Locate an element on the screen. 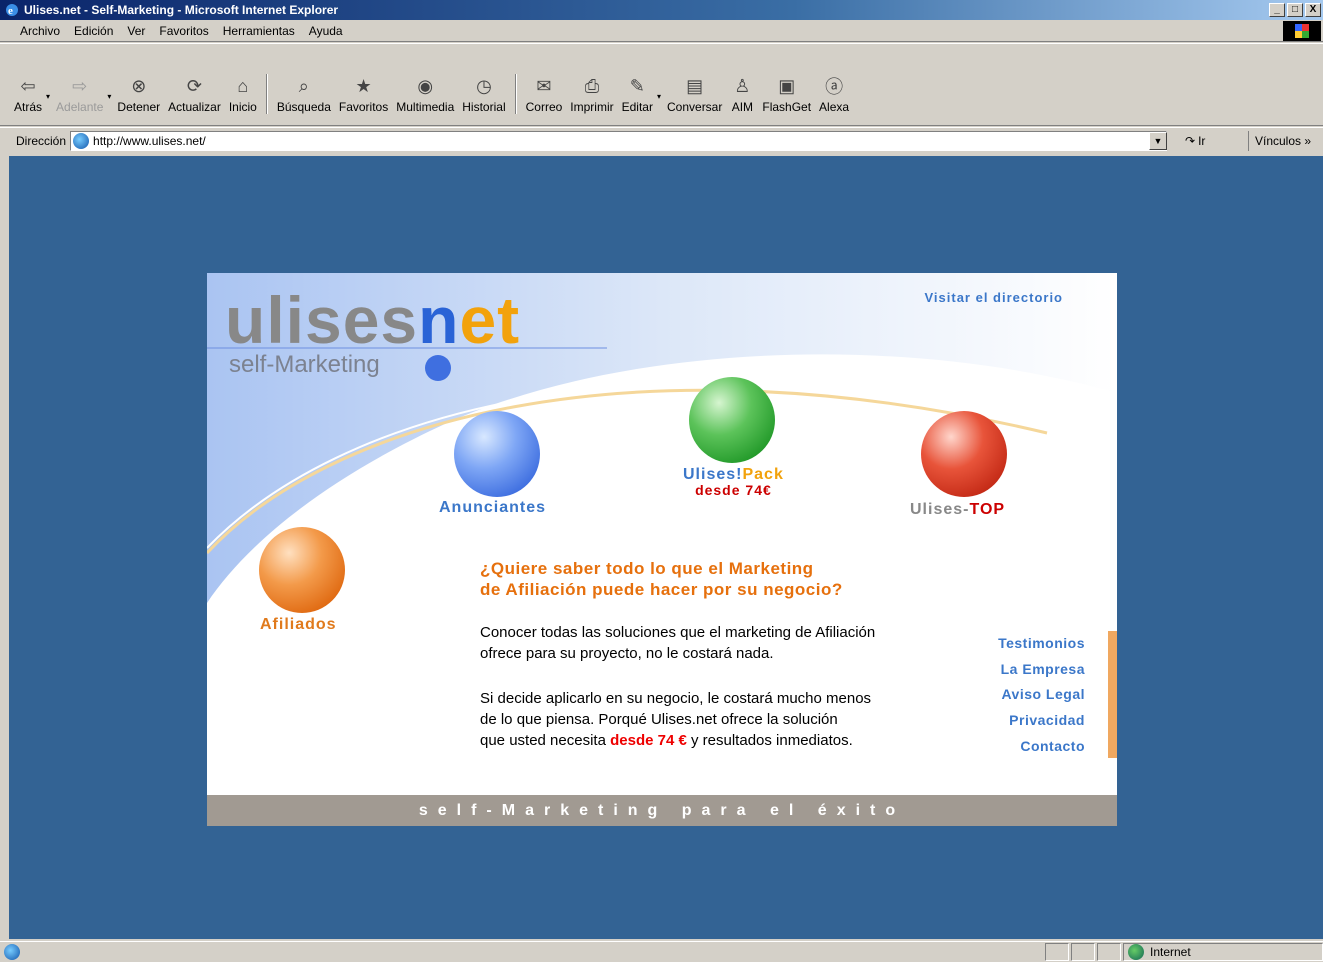 The width and height of the screenshot is (1323, 962). go-label: Ir is located at coordinates (1202, 140).